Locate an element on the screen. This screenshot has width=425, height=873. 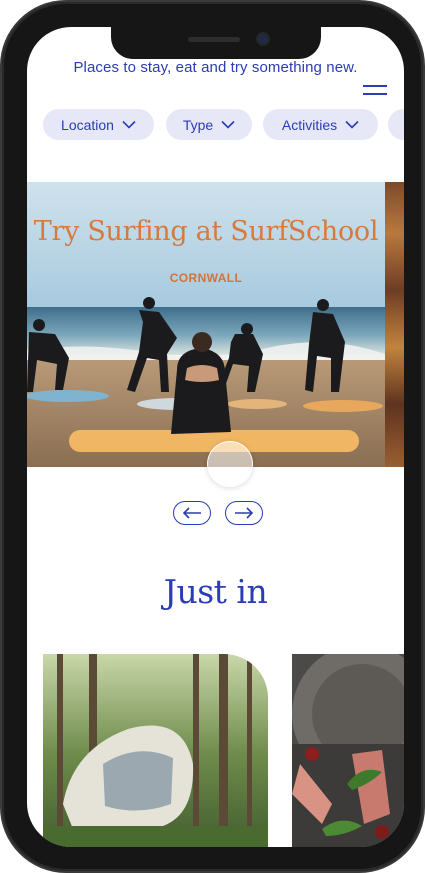
next-hero-card-preview is located at coordinates (394, 324).